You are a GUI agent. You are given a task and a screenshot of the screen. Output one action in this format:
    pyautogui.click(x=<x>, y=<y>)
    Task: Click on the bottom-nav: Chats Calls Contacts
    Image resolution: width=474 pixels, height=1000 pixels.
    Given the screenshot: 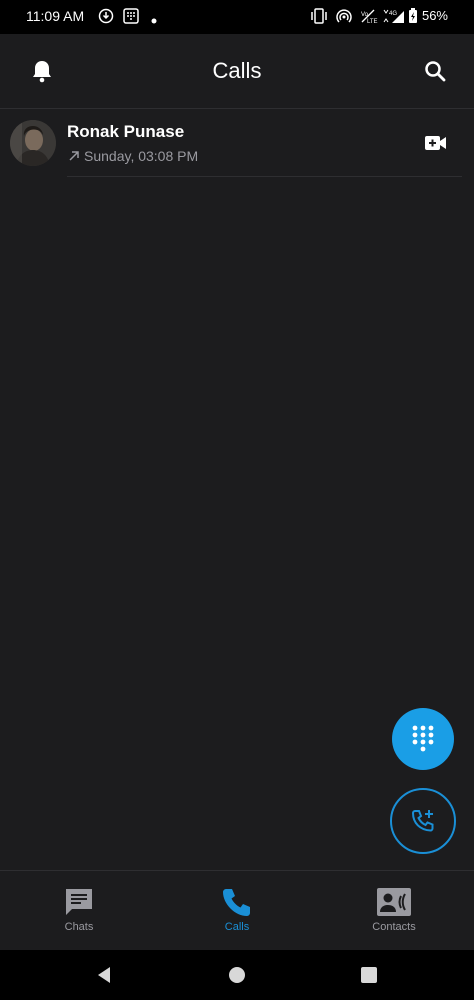 What is the action you would take?
    pyautogui.click(x=237, y=910)
    